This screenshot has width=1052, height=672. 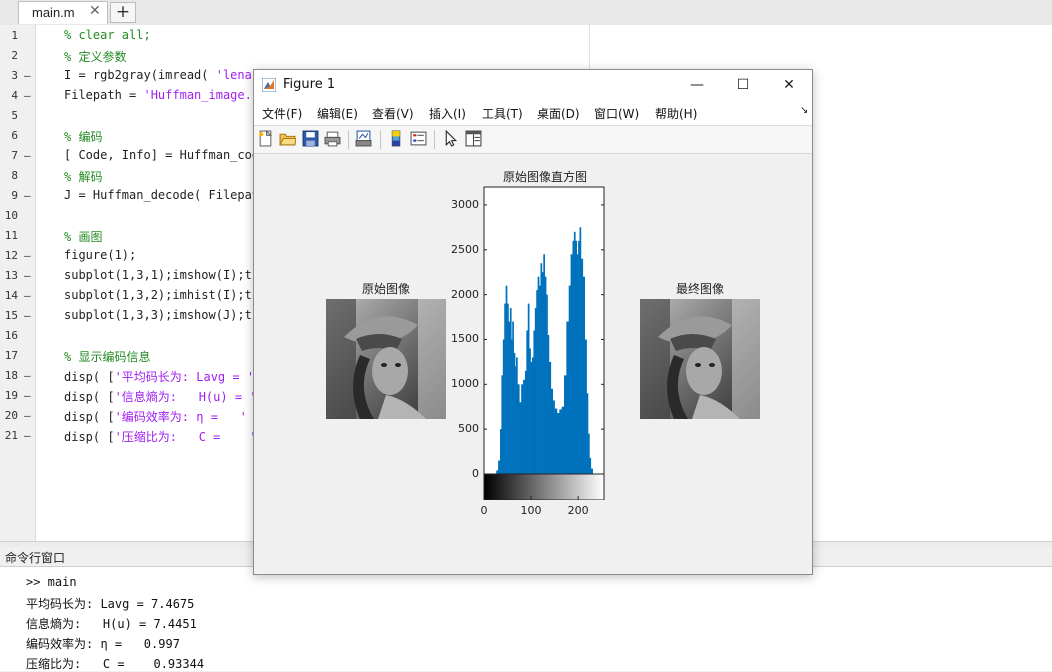 I want to click on line-number: 1, so click(x=14, y=35).